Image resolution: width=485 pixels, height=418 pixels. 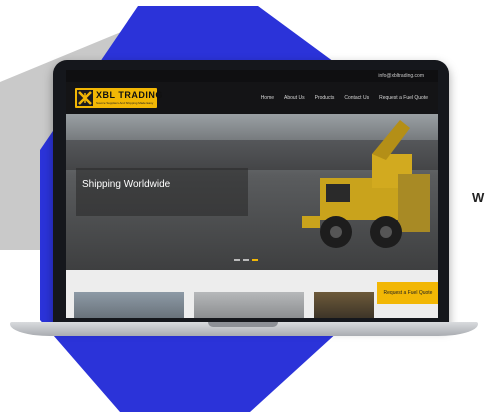 What do you see at coordinates (294, 98) in the screenshot?
I see `nav-about: About Us` at bounding box center [294, 98].